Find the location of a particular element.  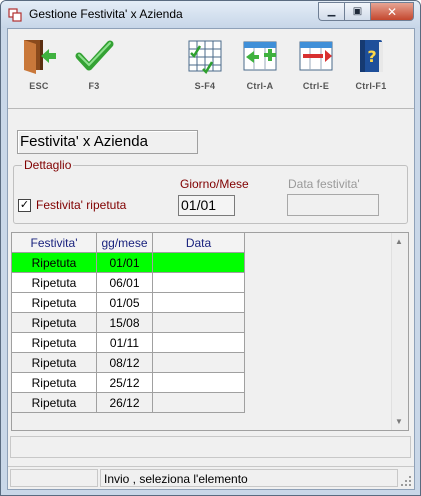

minimize-icon: ▁ is located at coordinates (331, 11).